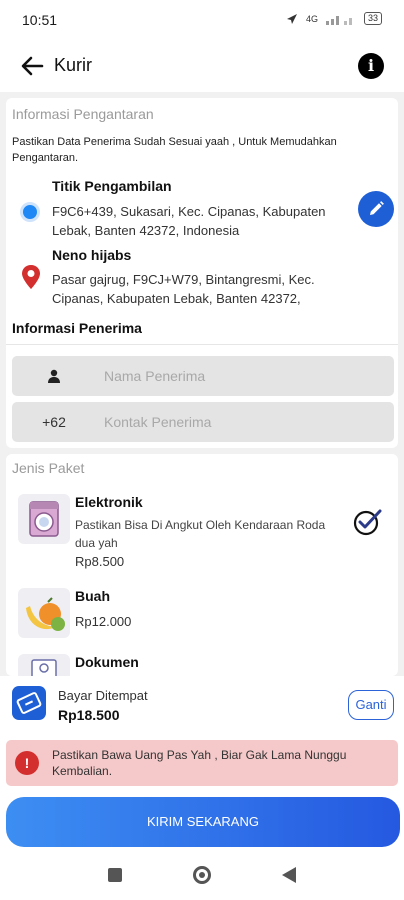 The height and width of the screenshot is (900, 404). I want to click on selected-check-icon, so click(367, 522).